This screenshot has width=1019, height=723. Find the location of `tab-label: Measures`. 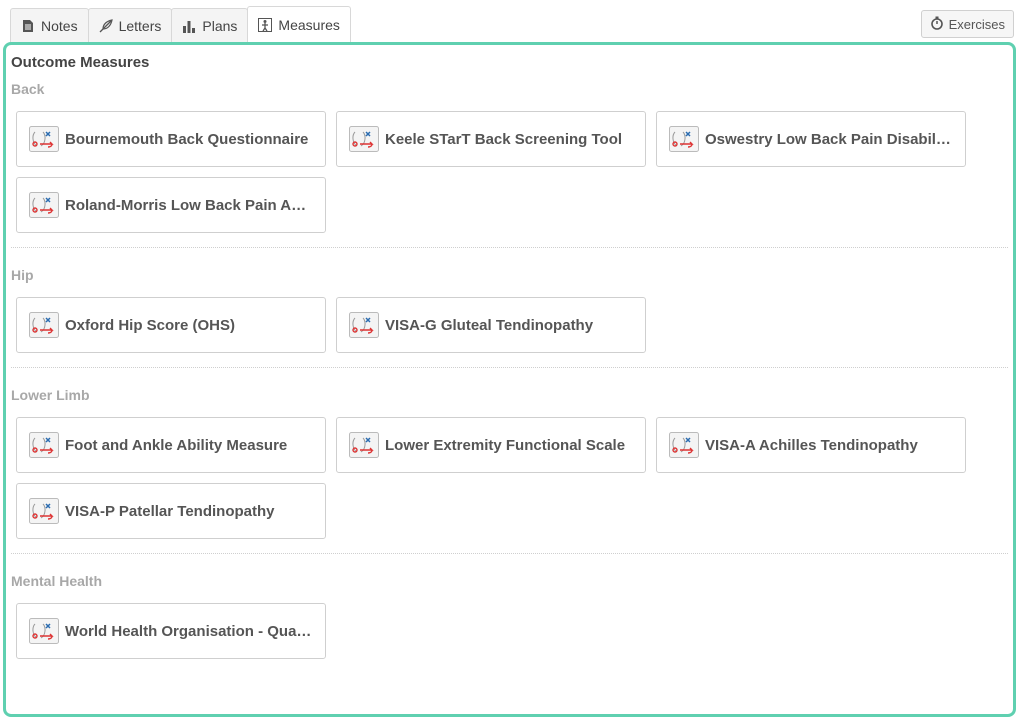

tab-label: Measures is located at coordinates (309, 24).